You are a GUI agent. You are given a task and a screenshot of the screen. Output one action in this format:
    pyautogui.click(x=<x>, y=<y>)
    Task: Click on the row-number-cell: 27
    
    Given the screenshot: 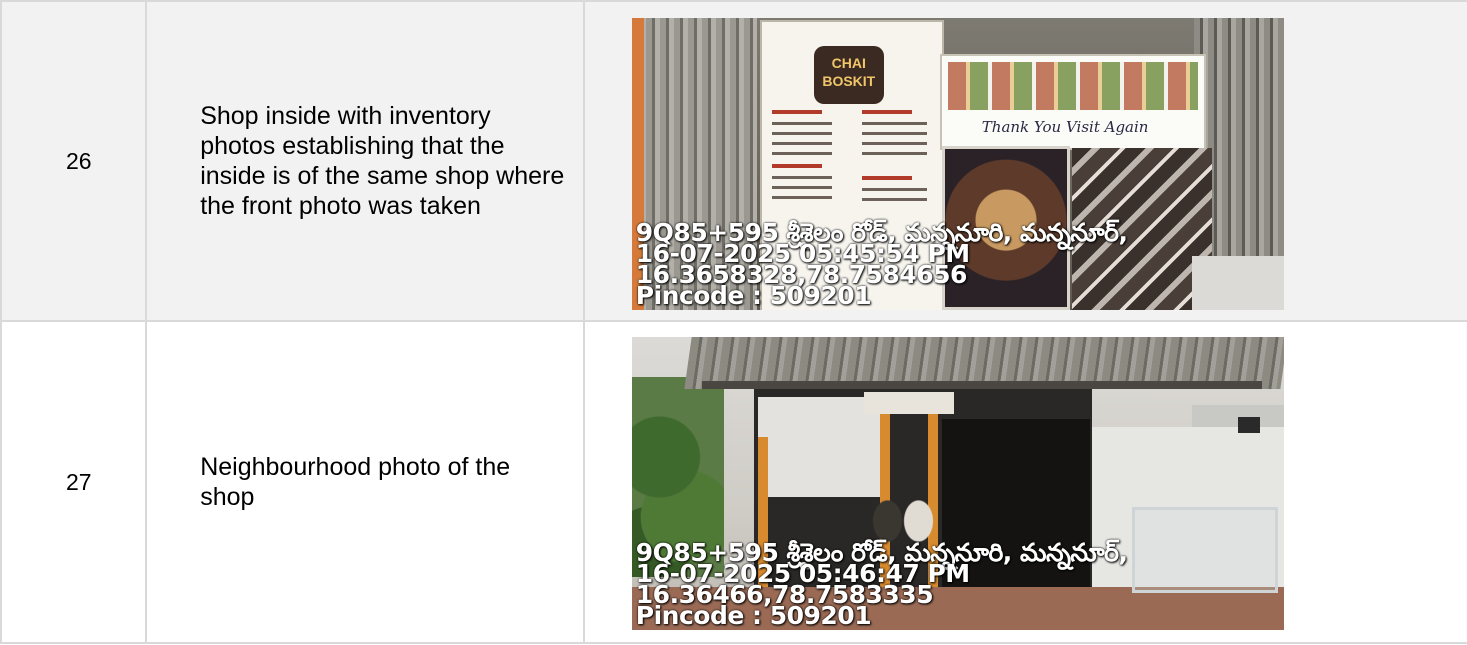 What is the action you would take?
    pyautogui.click(x=74, y=482)
    